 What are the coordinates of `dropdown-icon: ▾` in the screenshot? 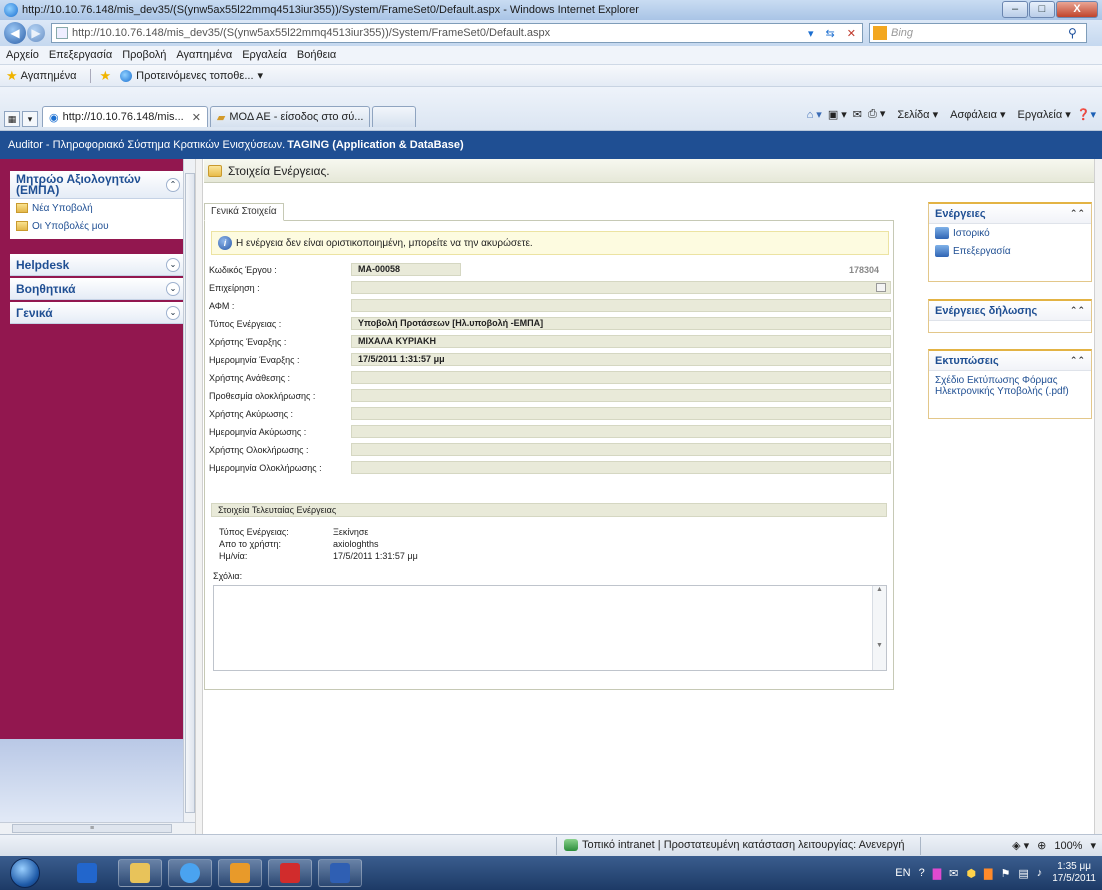 It's located at (811, 33).